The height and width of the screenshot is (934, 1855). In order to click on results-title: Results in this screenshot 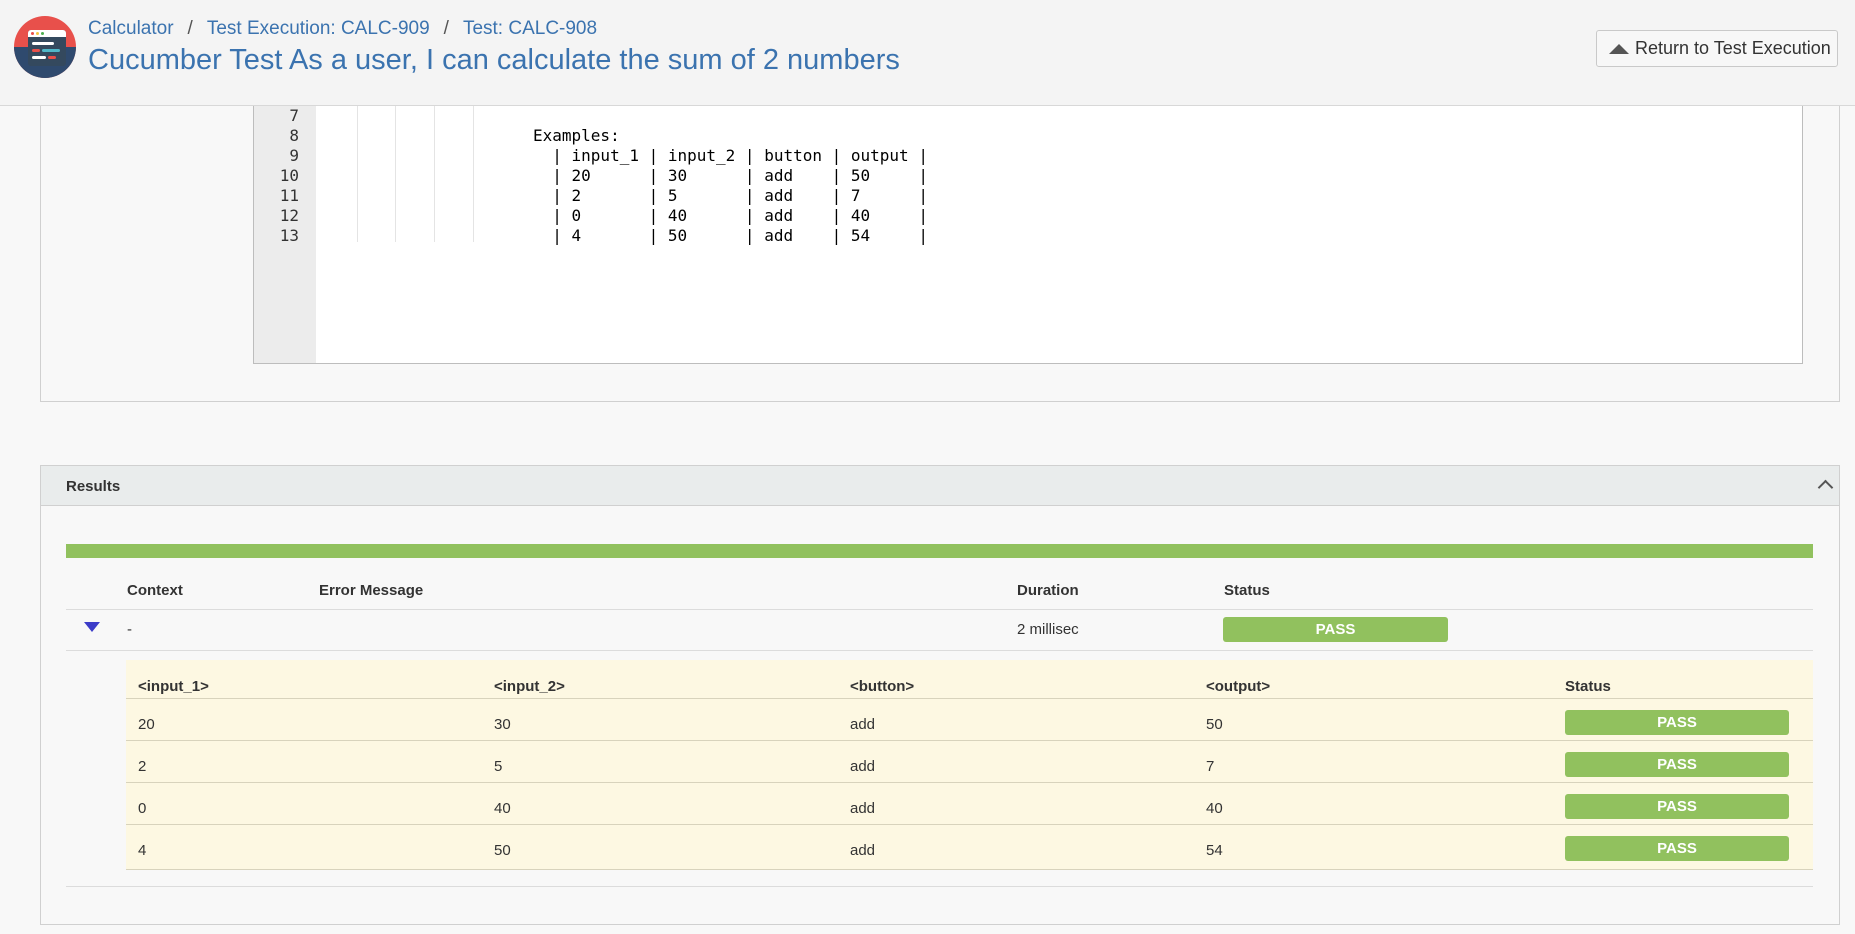, I will do `click(93, 486)`.